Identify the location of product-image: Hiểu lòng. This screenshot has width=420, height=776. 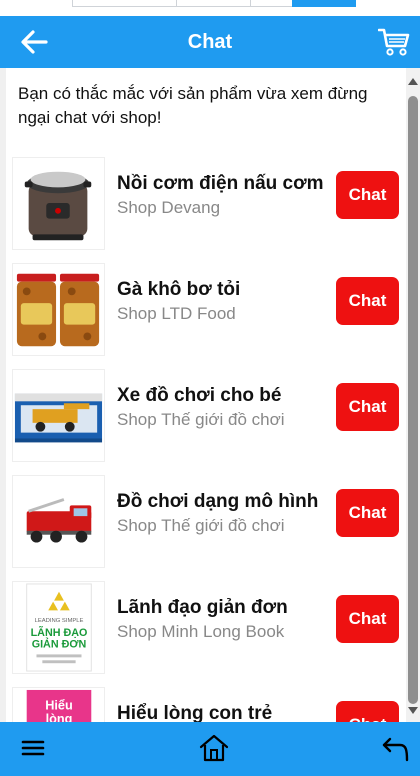
(58, 704).